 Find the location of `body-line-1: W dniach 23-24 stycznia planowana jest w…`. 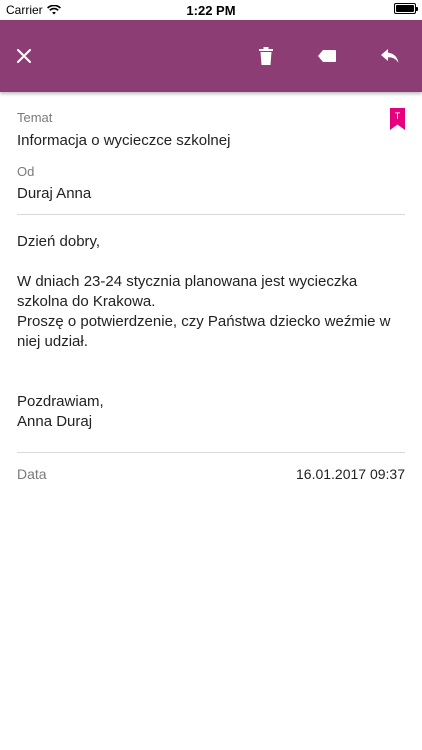

body-line-1: W dniach 23-24 stycznia planowana jest w… is located at coordinates (187, 291).